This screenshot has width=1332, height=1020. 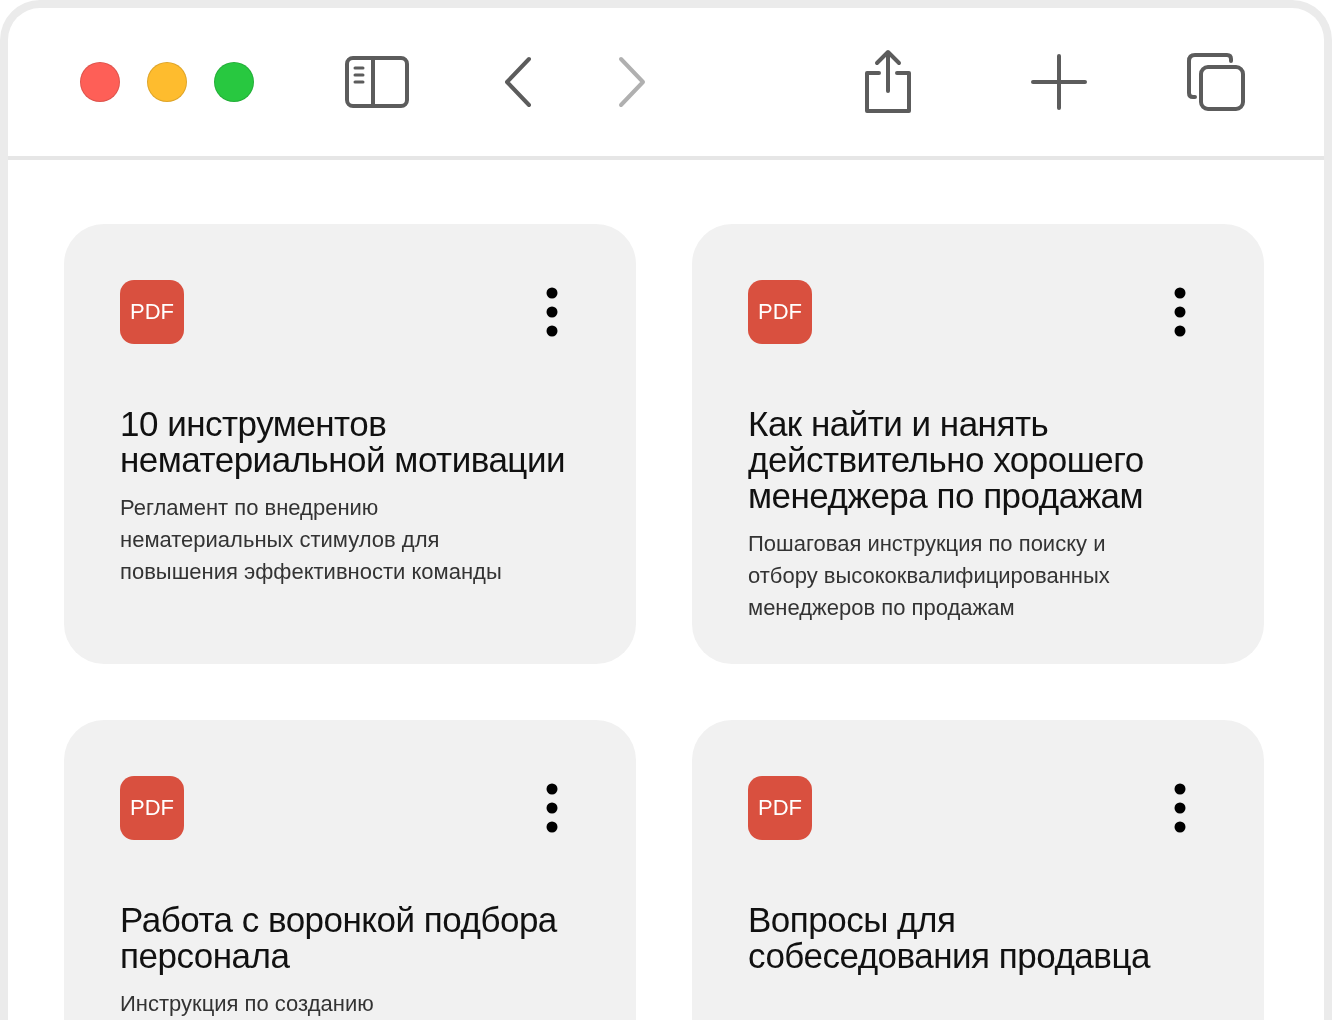 What do you see at coordinates (343, 442) in the screenshot?
I see `card-title: 10 инструментов нематериальной мотивации` at bounding box center [343, 442].